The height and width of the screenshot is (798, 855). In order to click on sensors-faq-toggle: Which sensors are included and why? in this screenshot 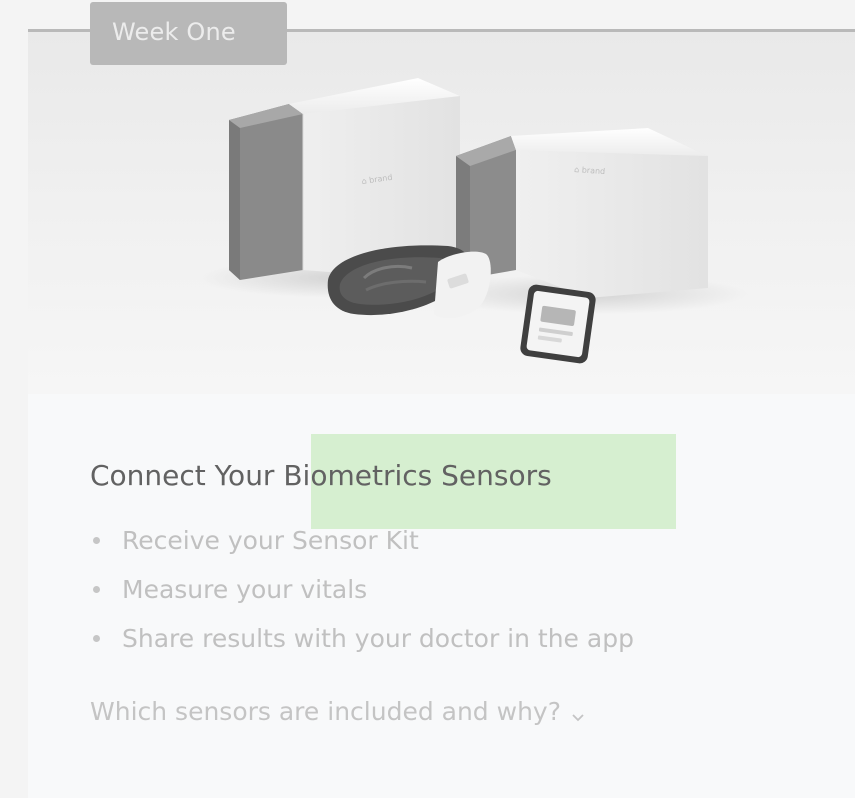, I will do `click(337, 711)`.